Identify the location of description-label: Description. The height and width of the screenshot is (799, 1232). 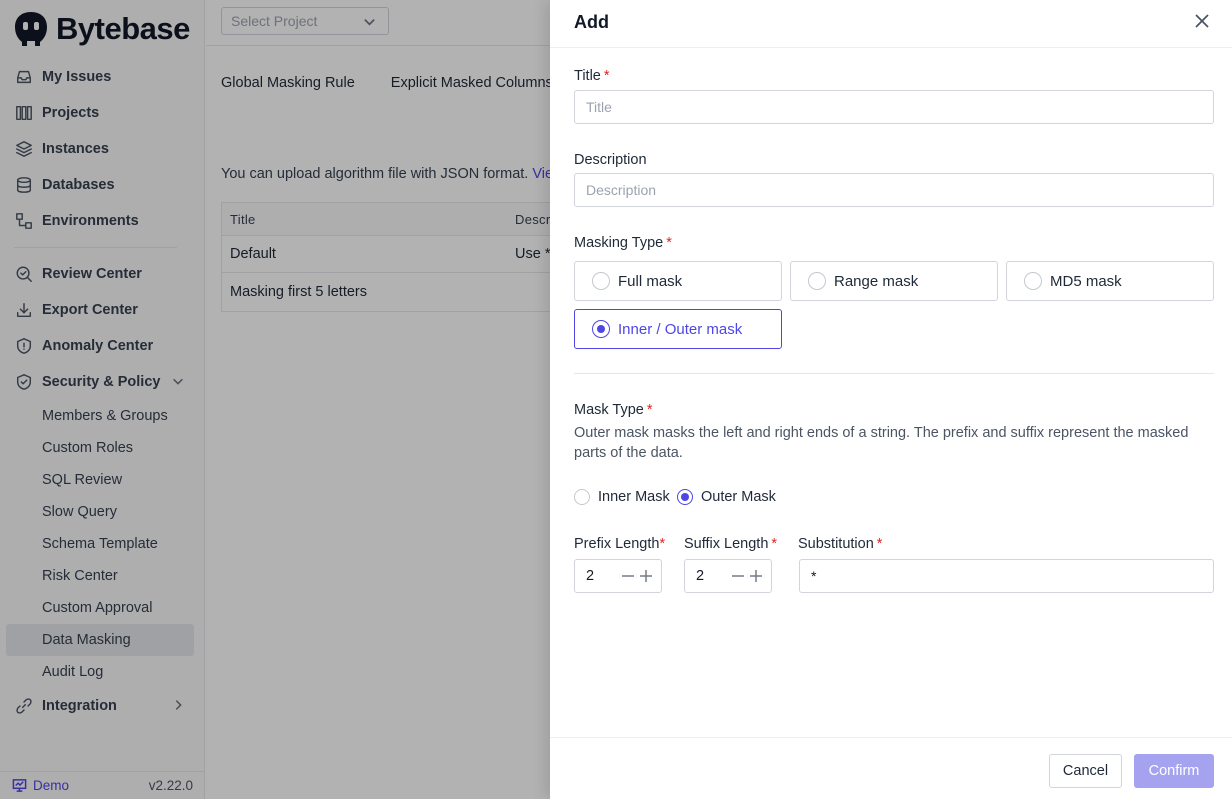
(610, 160).